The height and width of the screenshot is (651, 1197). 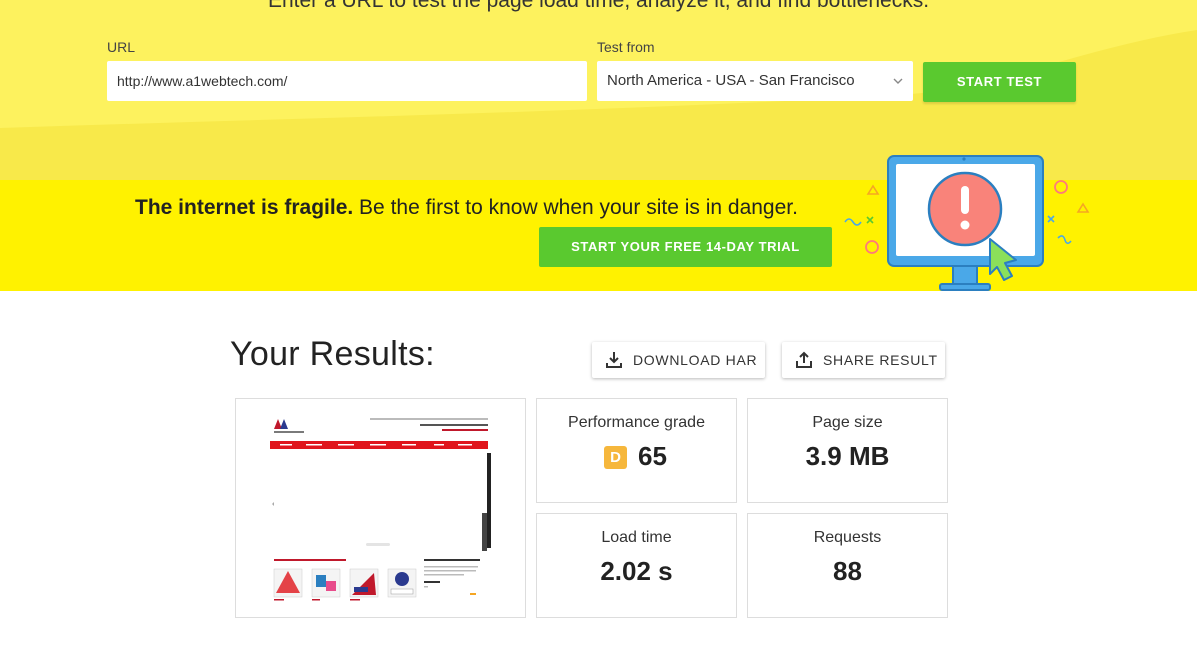 What do you see at coordinates (636, 571) in the screenshot?
I see `load-time-value: 2.02 s` at bounding box center [636, 571].